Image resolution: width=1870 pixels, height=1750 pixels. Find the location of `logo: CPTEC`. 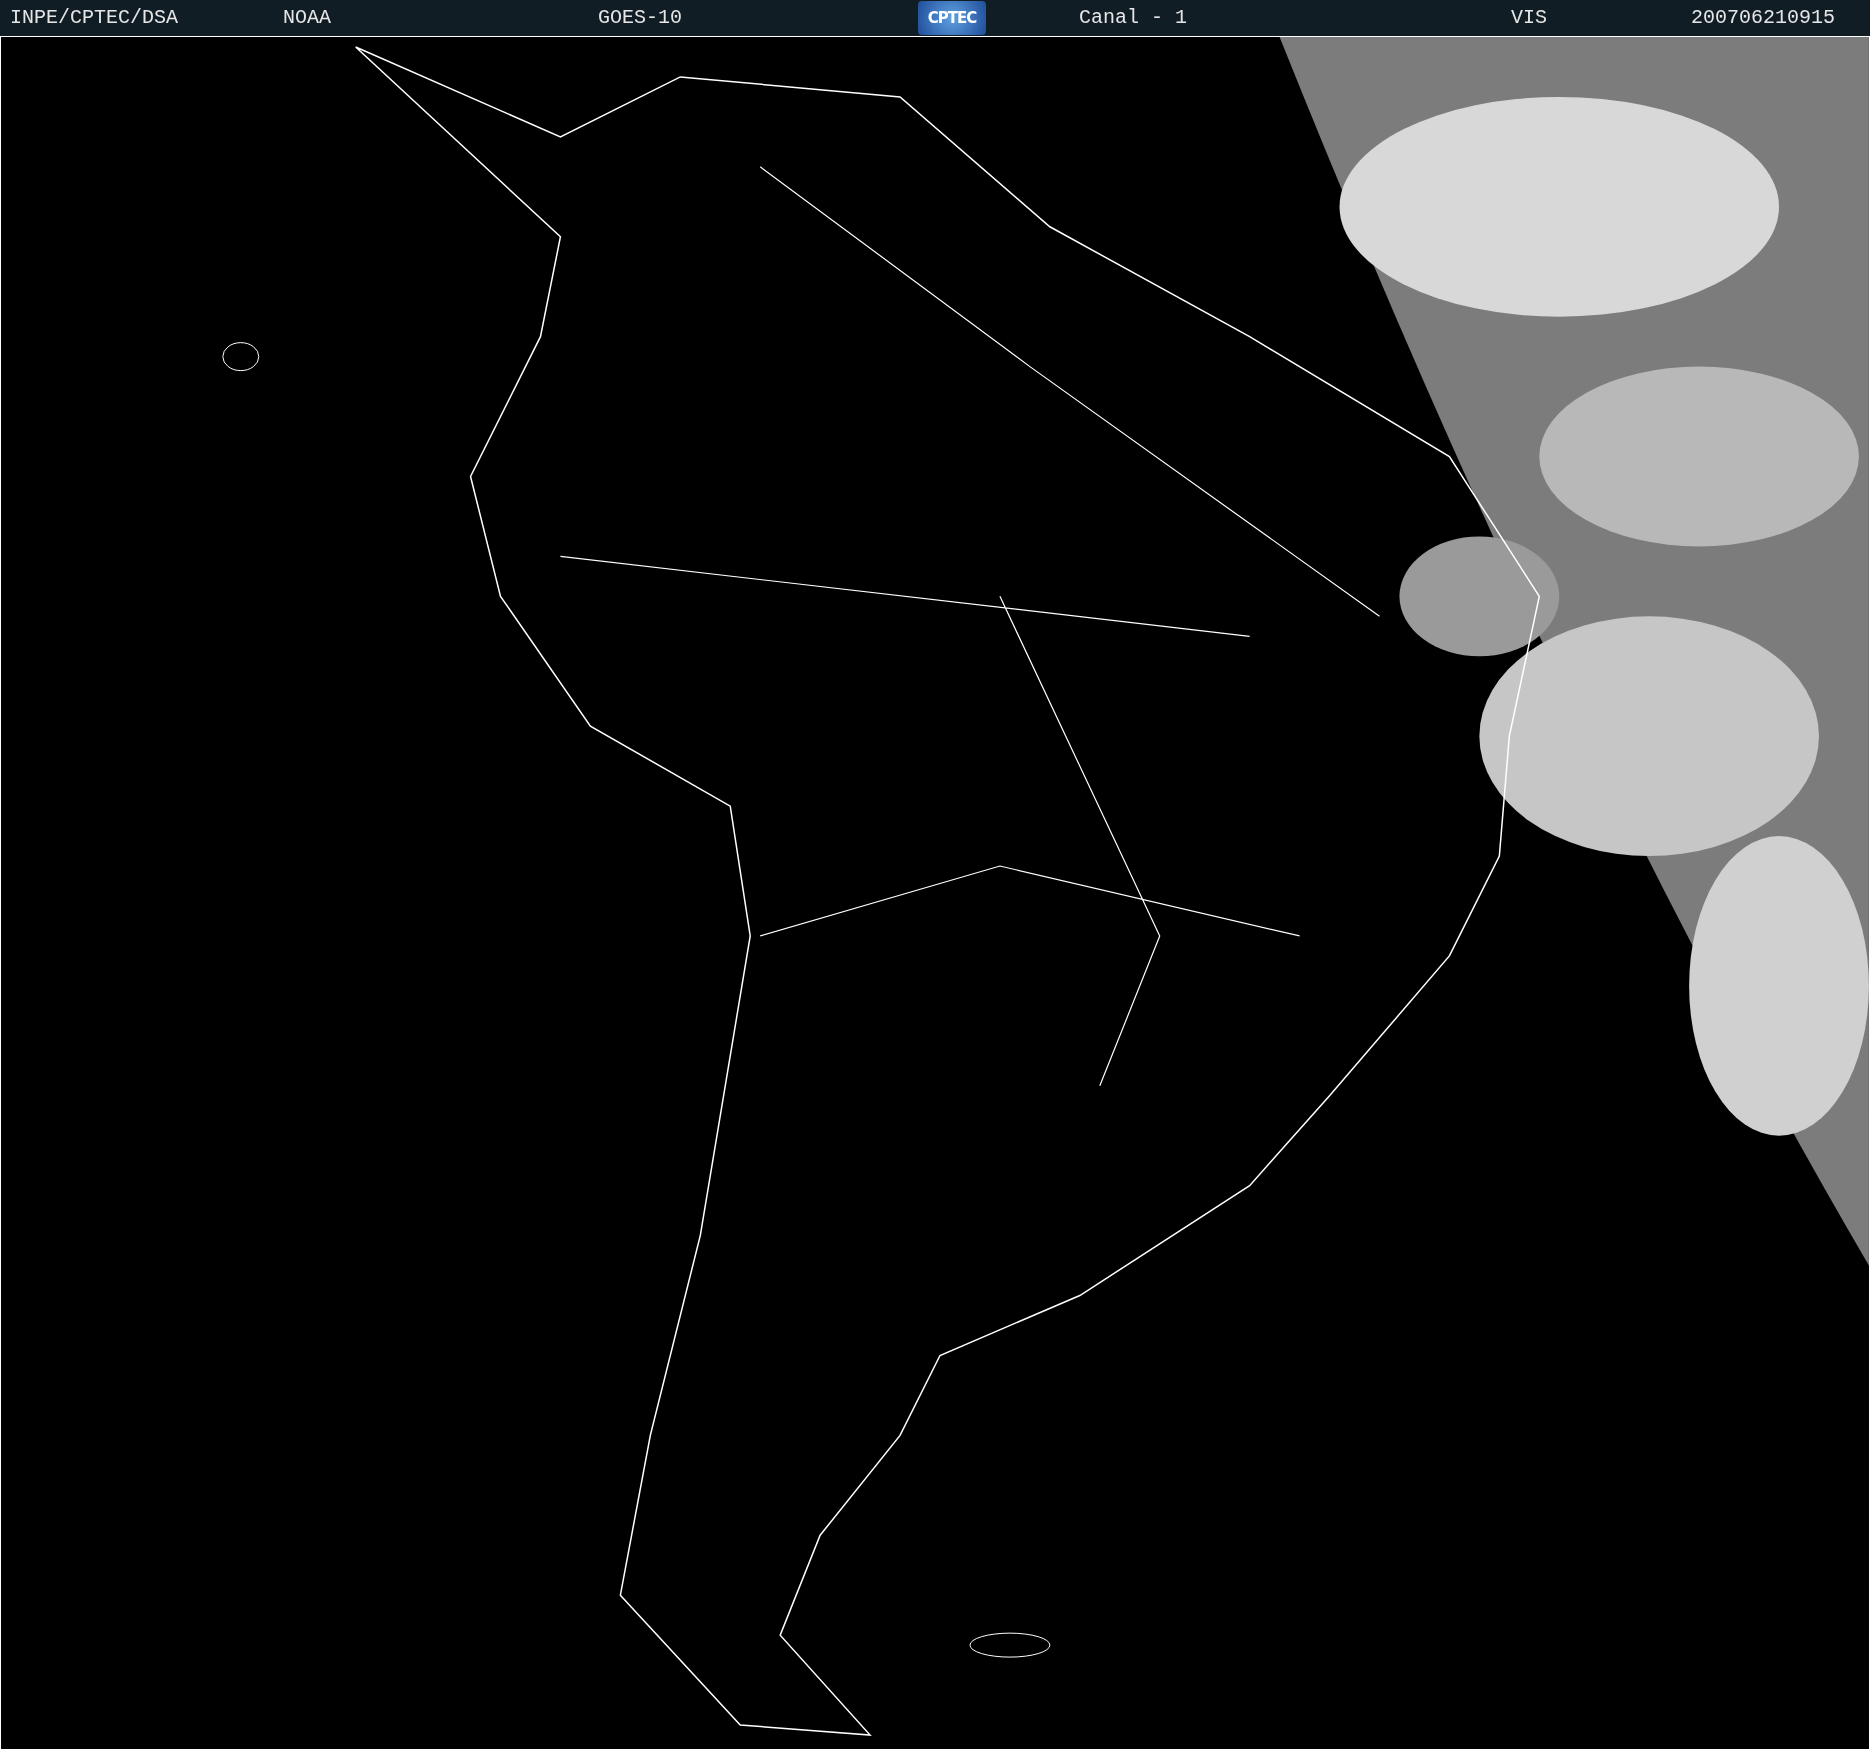

logo: CPTEC is located at coordinates (952, 18).